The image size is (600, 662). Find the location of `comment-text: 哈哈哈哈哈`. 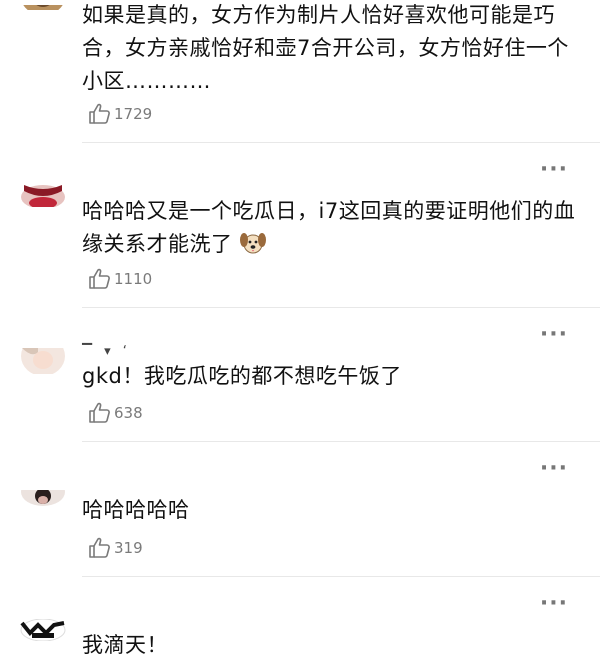

comment-text: 哈哈哈哈哈 is located at coordinates (136, 510).